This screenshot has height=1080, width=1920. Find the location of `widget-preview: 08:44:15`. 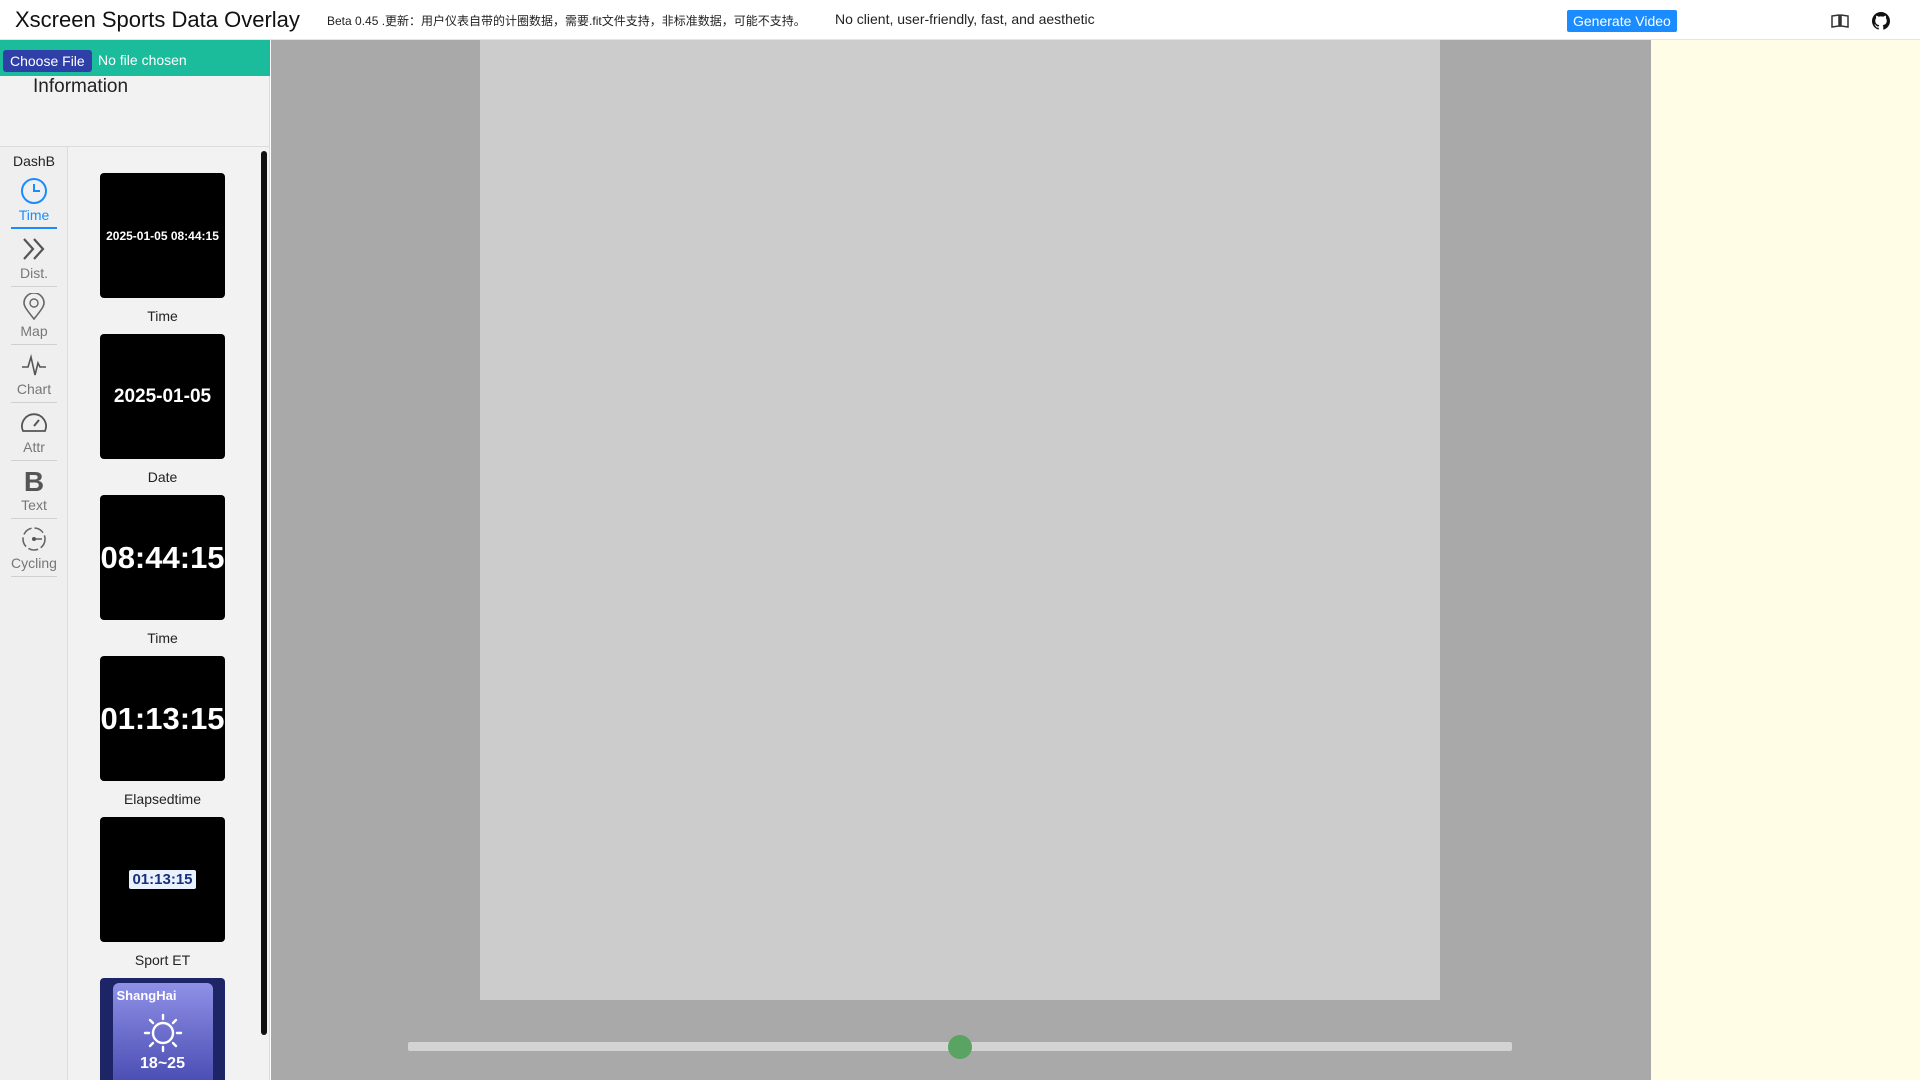

widget-preview: 08:44:15 is located at coordinates (162, 557).